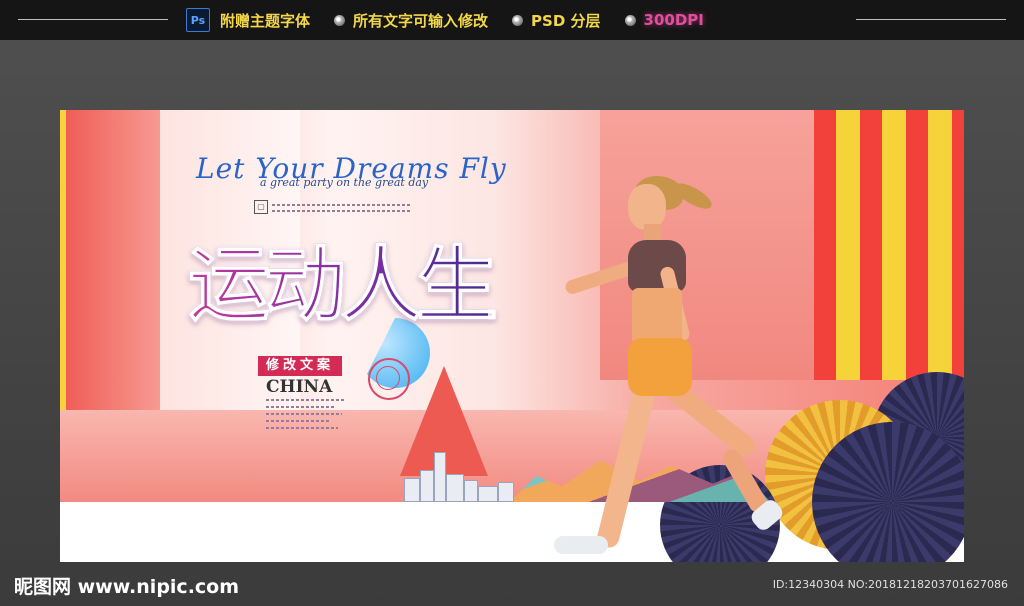 This screenshot has width=1024, height=606. What do you see at coordinates (300, 366) in the screenshot?
I see `edit-copy-tag: 修改文案` at bounding box center [300, 366].